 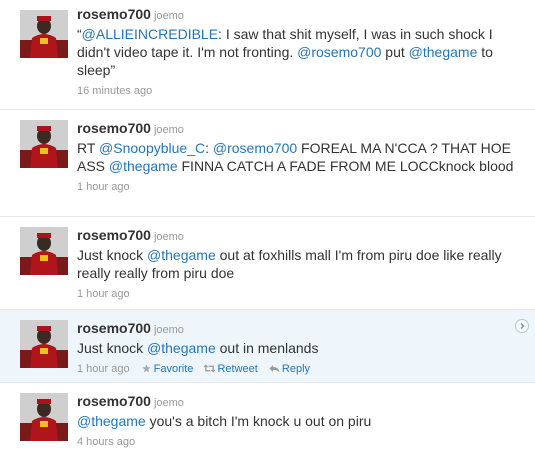 I want to click on tweet-text-fragment: out in menlands, so click(x=267, y=348).